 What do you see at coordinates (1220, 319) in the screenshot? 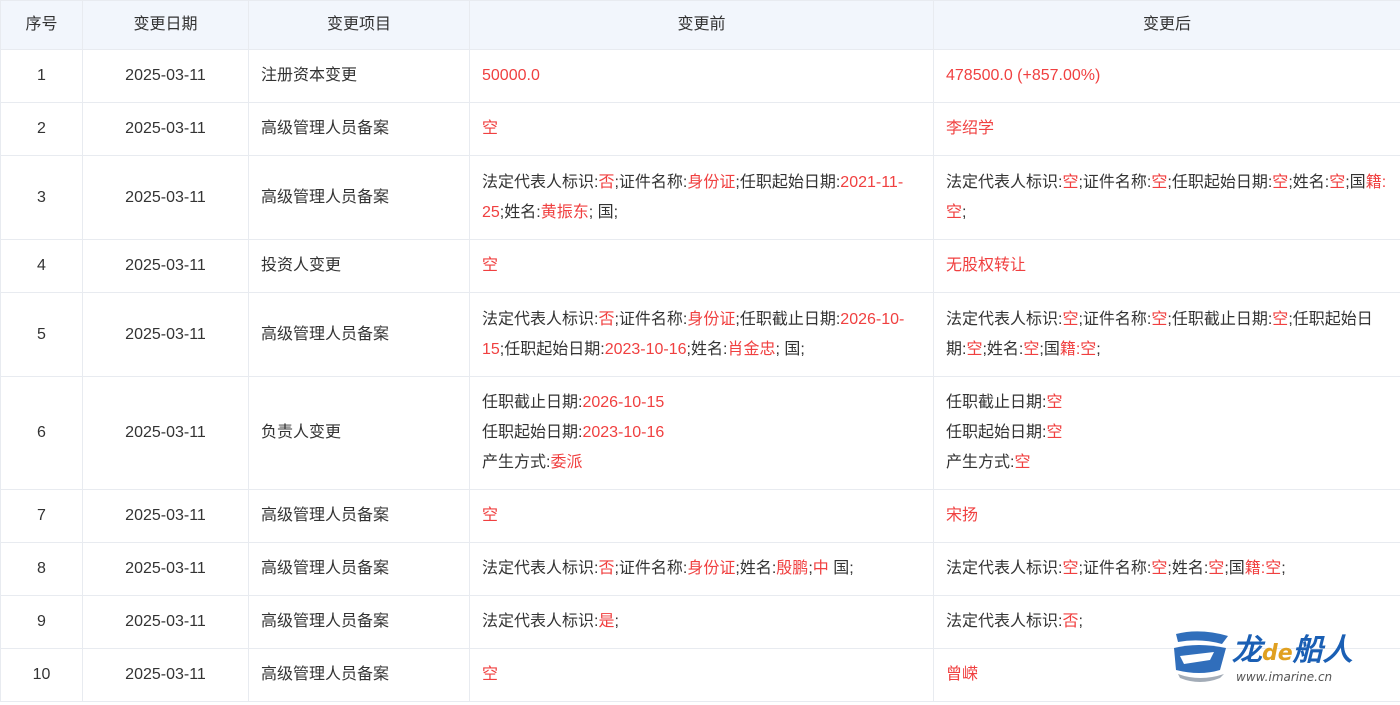
I see `field-label: ;任职截止日期:` at bounding box center [1220, 319].